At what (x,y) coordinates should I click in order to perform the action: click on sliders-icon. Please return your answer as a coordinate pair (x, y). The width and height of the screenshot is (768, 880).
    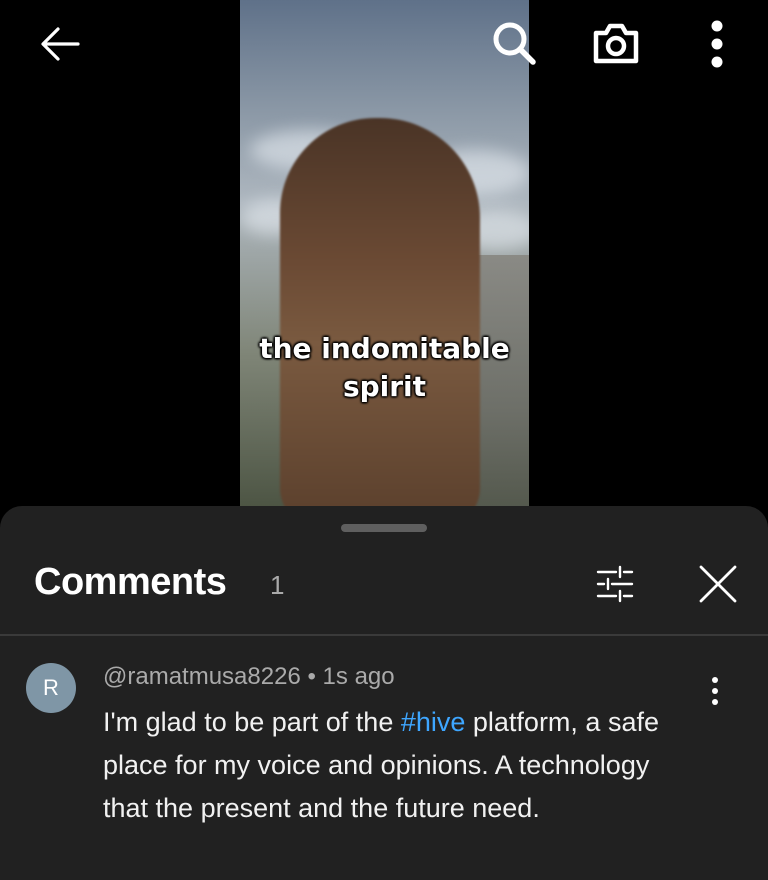
    Looking at the image, I should click on (615, 584).